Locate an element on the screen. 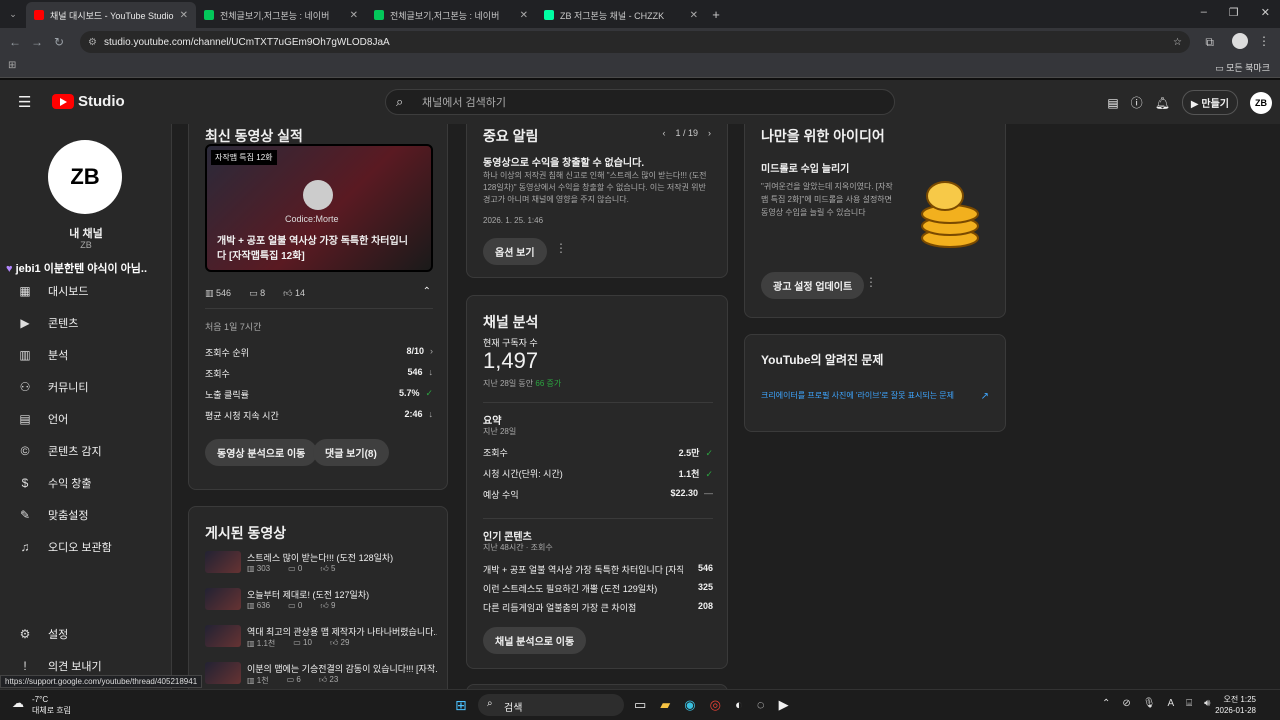 The width and height of the screenshot is (1280, 720). maximize-icon: ❐ is located at coordinates (1234, 12).